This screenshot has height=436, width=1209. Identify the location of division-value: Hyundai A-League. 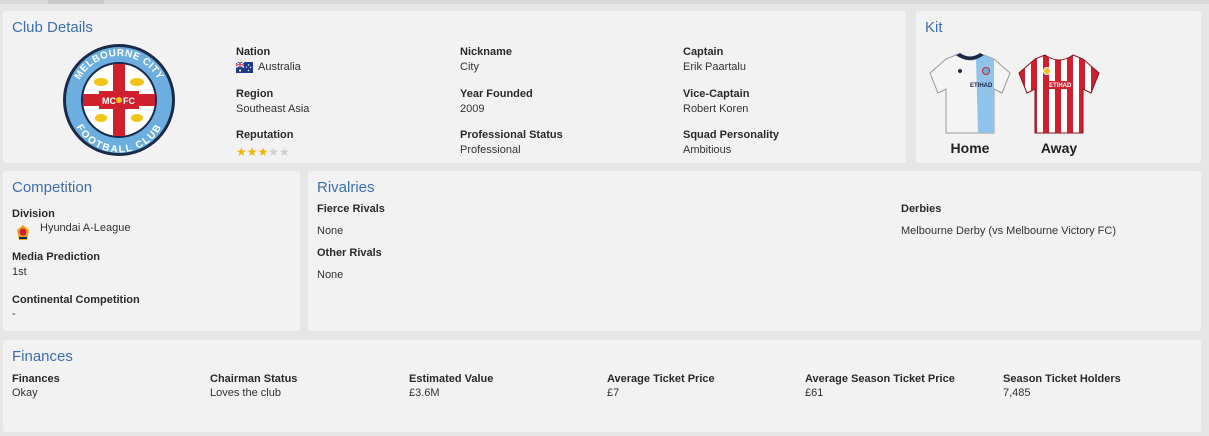
(85, 228).